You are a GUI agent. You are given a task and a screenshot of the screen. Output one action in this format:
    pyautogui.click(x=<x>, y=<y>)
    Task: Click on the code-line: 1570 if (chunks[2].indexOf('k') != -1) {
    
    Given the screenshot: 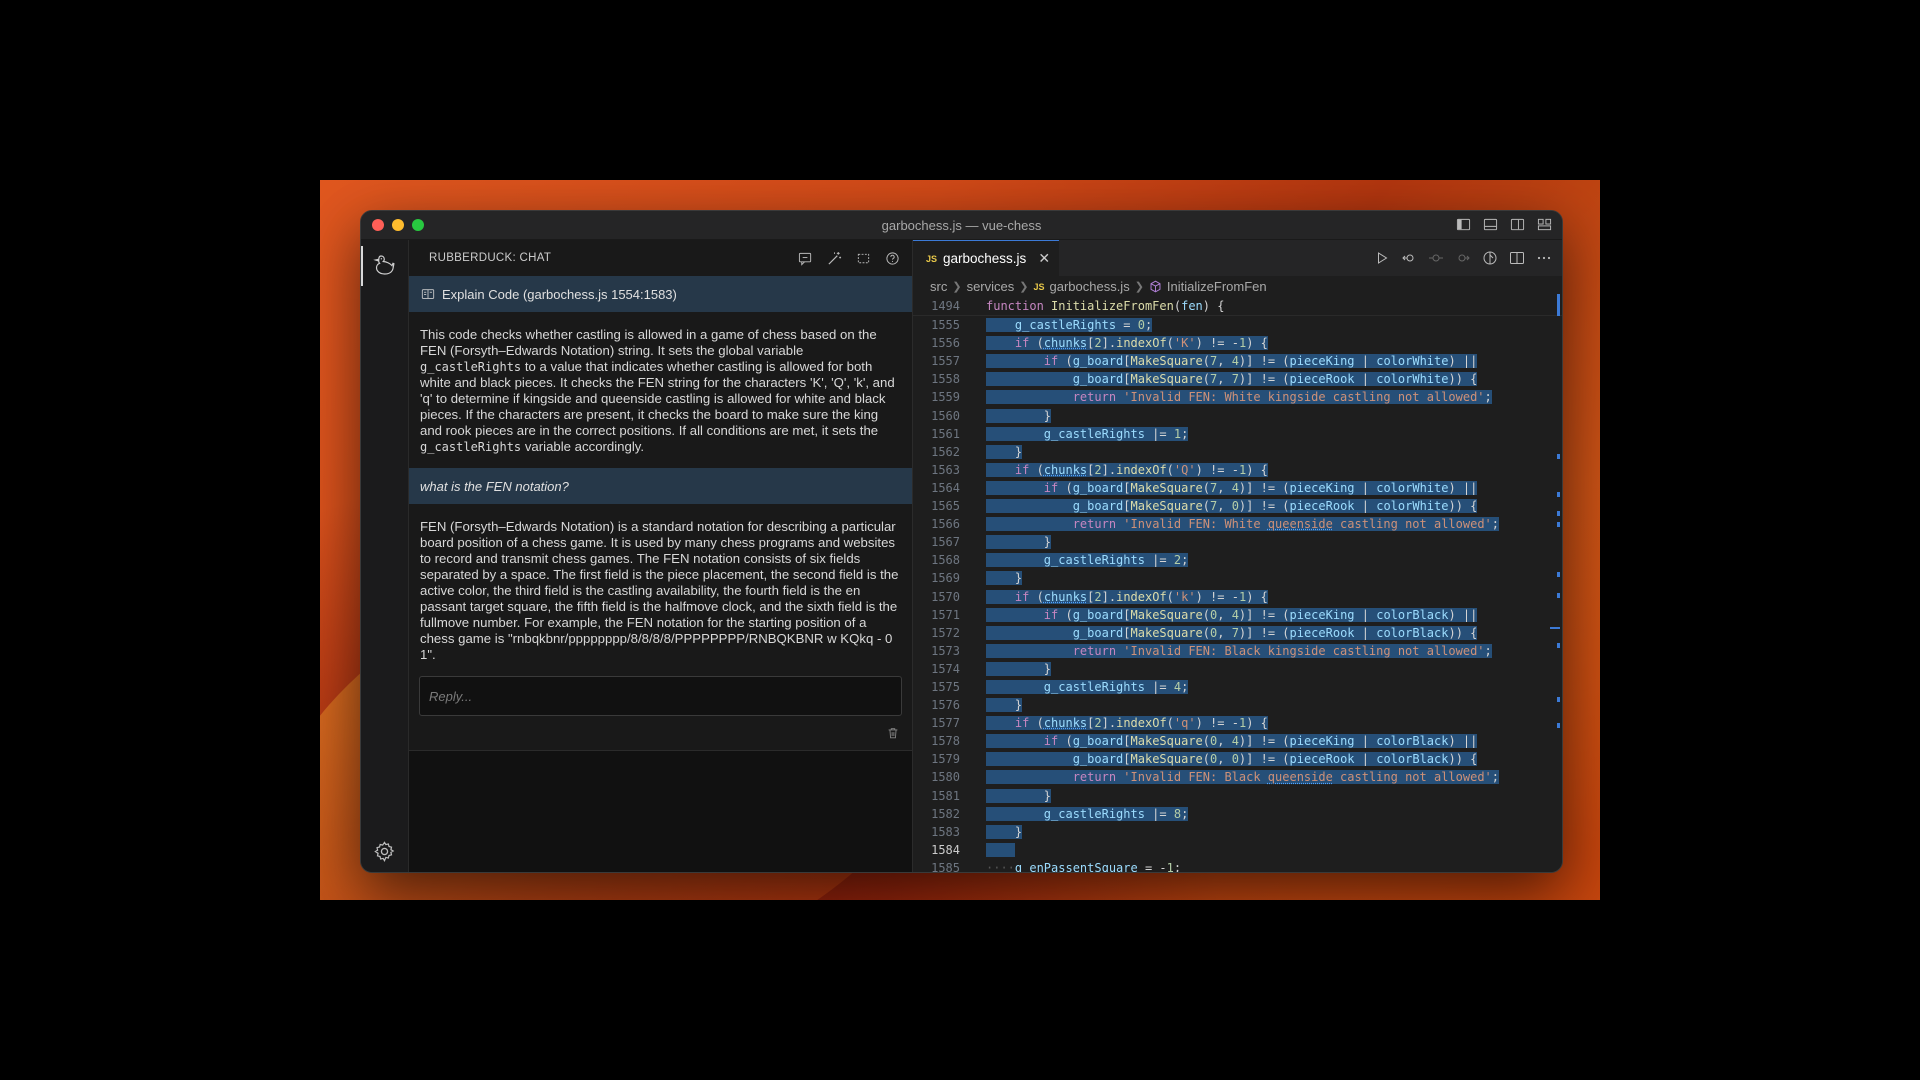 What is the action you would take?
    pyautogui.click(x=1237, y=597)
    